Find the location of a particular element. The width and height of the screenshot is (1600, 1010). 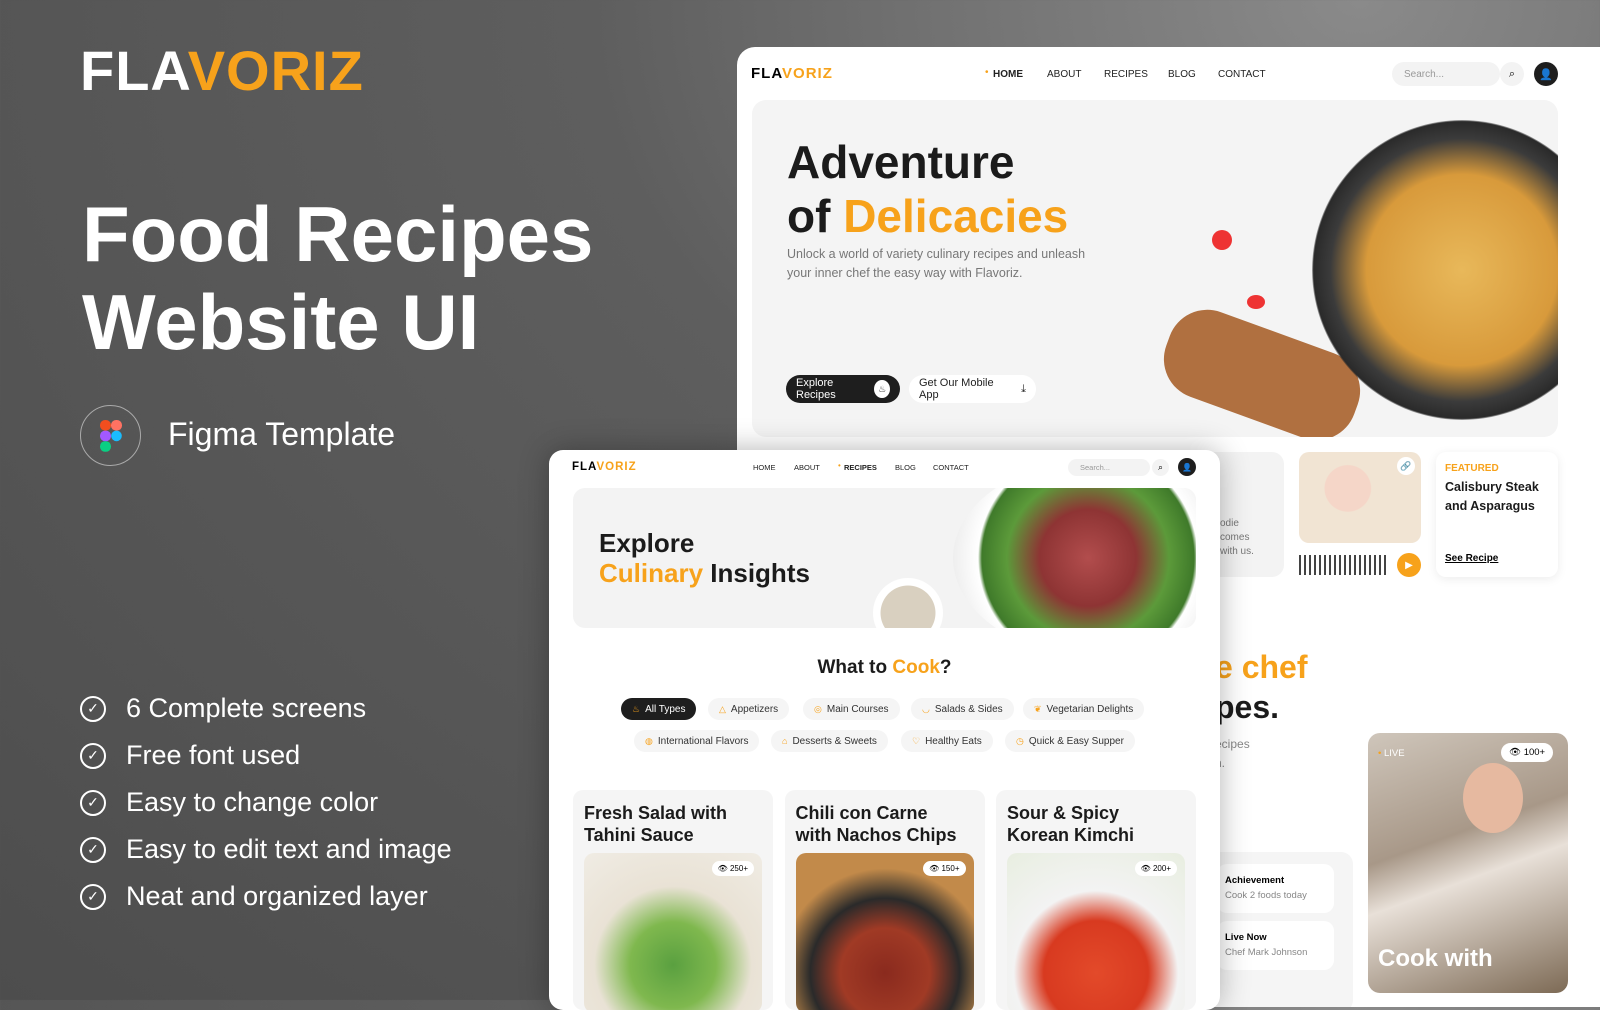

recipes-logo: FLAVORIZ is located at coordinates (604, 467).